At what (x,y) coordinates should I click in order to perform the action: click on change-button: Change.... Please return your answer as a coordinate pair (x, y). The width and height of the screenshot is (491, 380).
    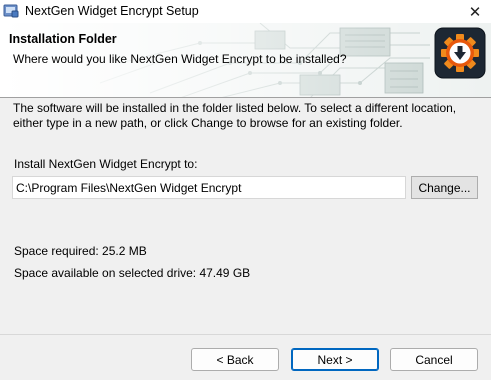
    Looking at the image, I should click on (444, 187).